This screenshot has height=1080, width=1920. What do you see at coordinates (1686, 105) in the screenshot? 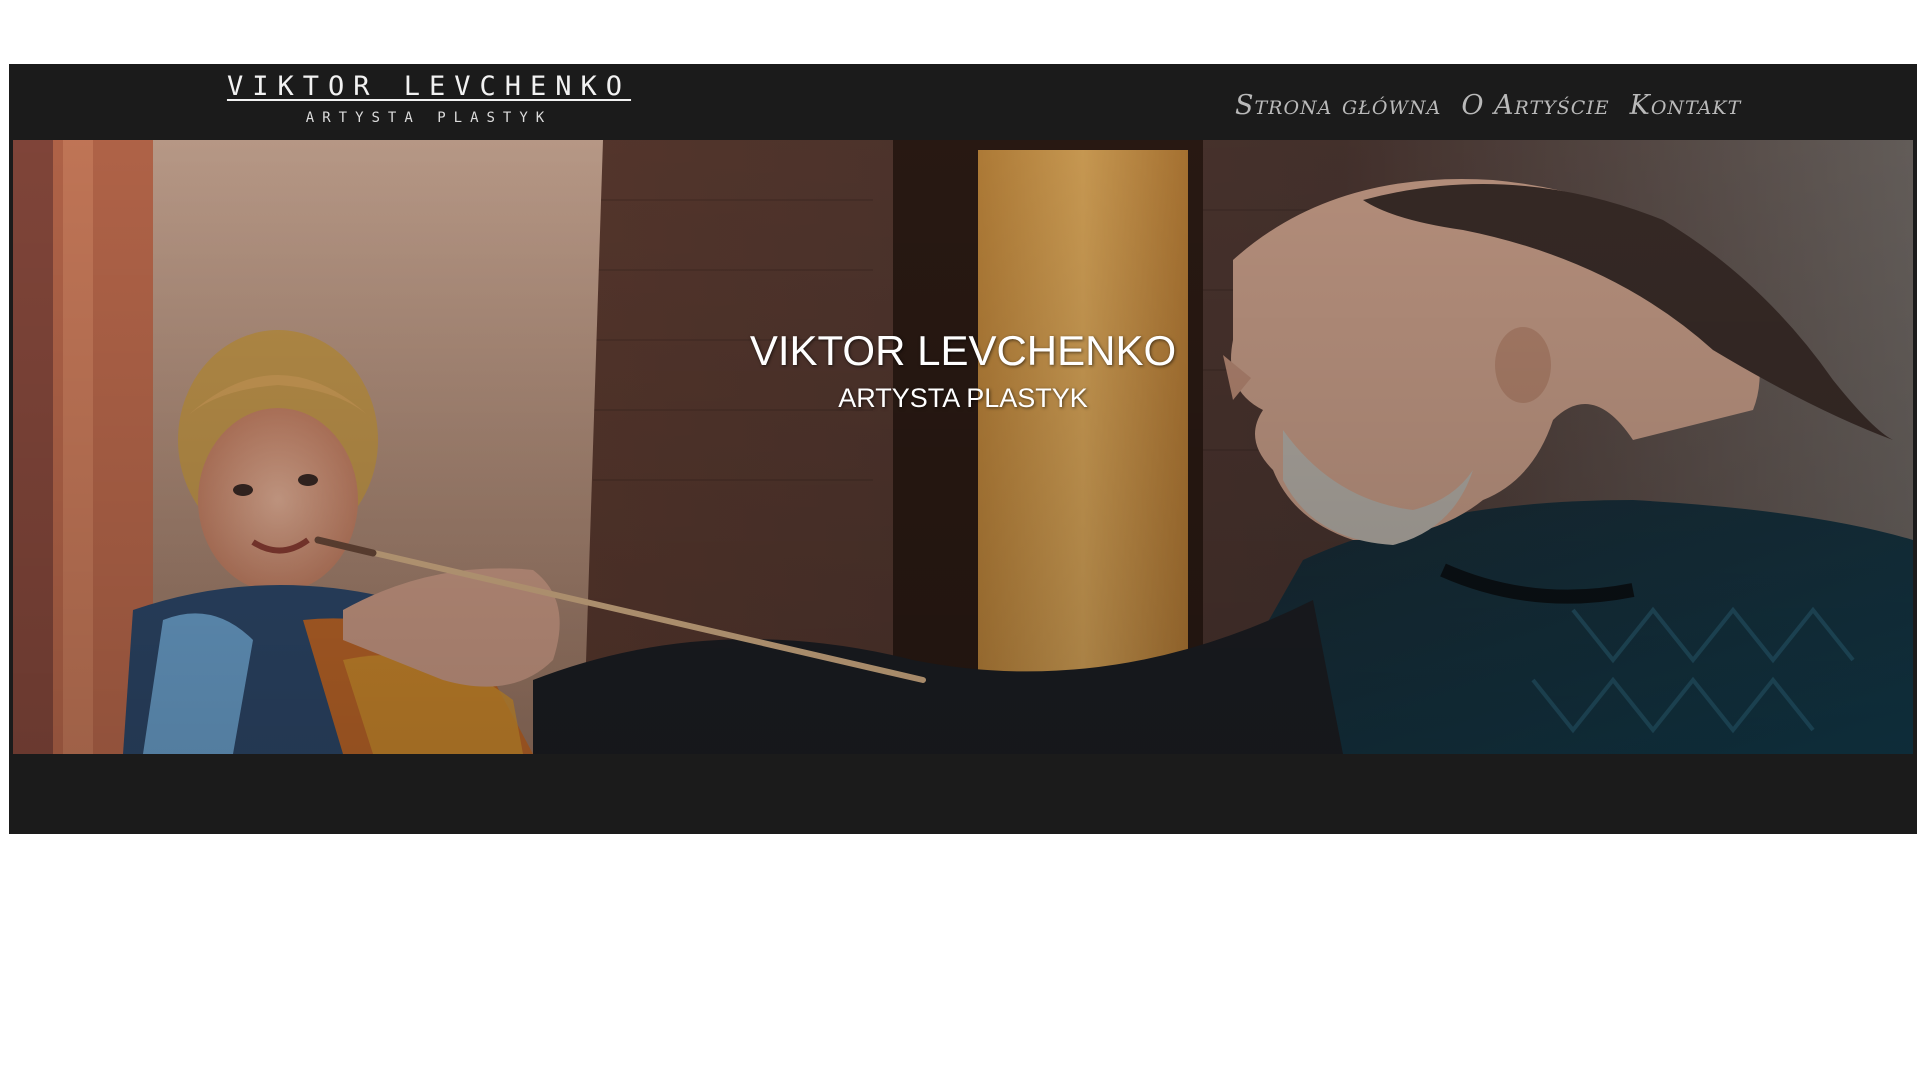
I see `nav-link-contact: Kontakt` at bounding box center [1686, 105].